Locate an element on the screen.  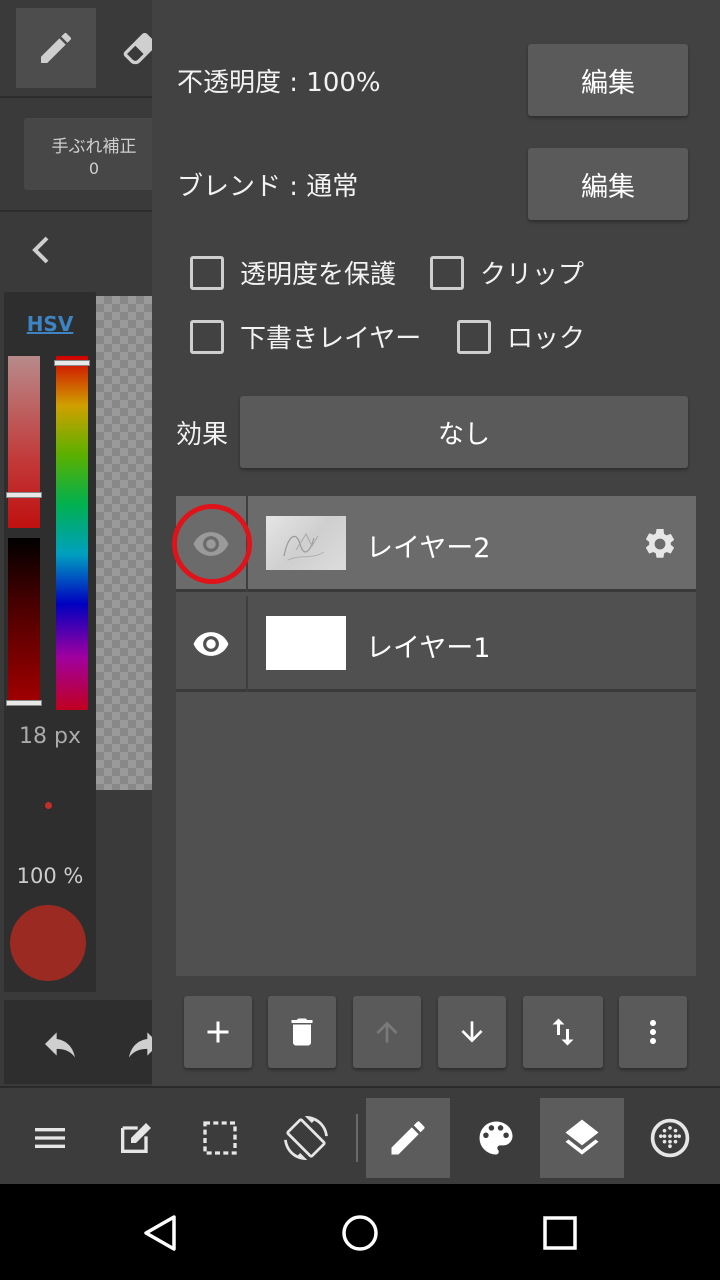
lock-checkbox: ロック is located at coordinates (521, 336).